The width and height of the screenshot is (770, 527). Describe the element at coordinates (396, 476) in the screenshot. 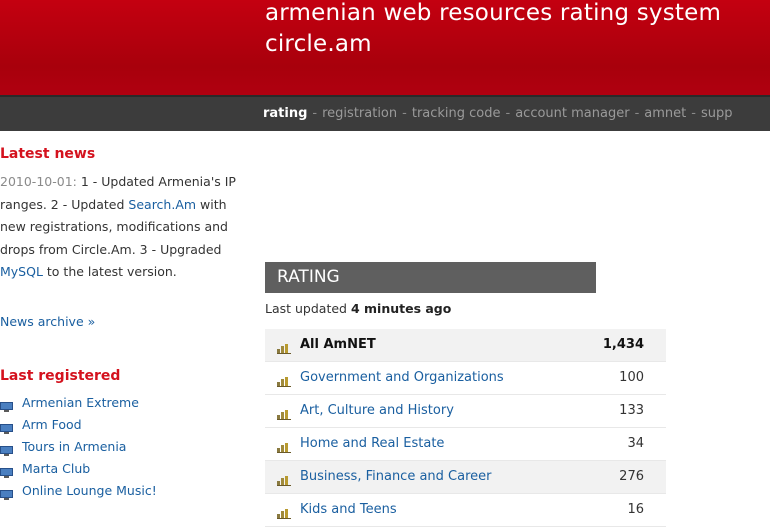

I see `category-link: Business, Finance and Career` at that location.